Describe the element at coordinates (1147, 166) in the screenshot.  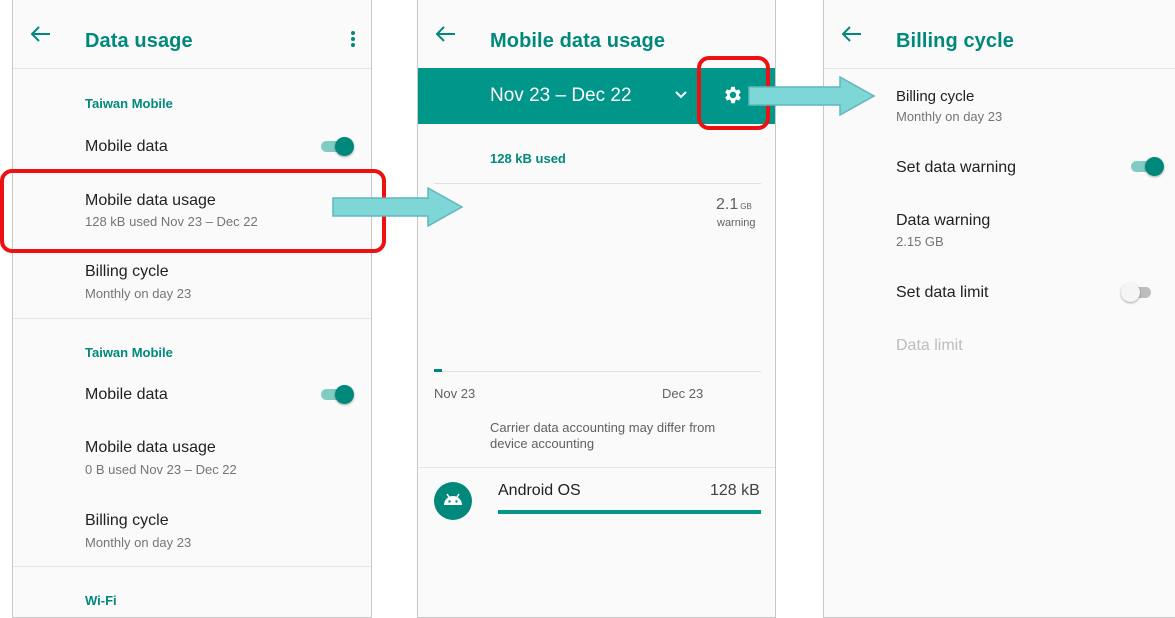
I see `data-warning-toggle` at that location.